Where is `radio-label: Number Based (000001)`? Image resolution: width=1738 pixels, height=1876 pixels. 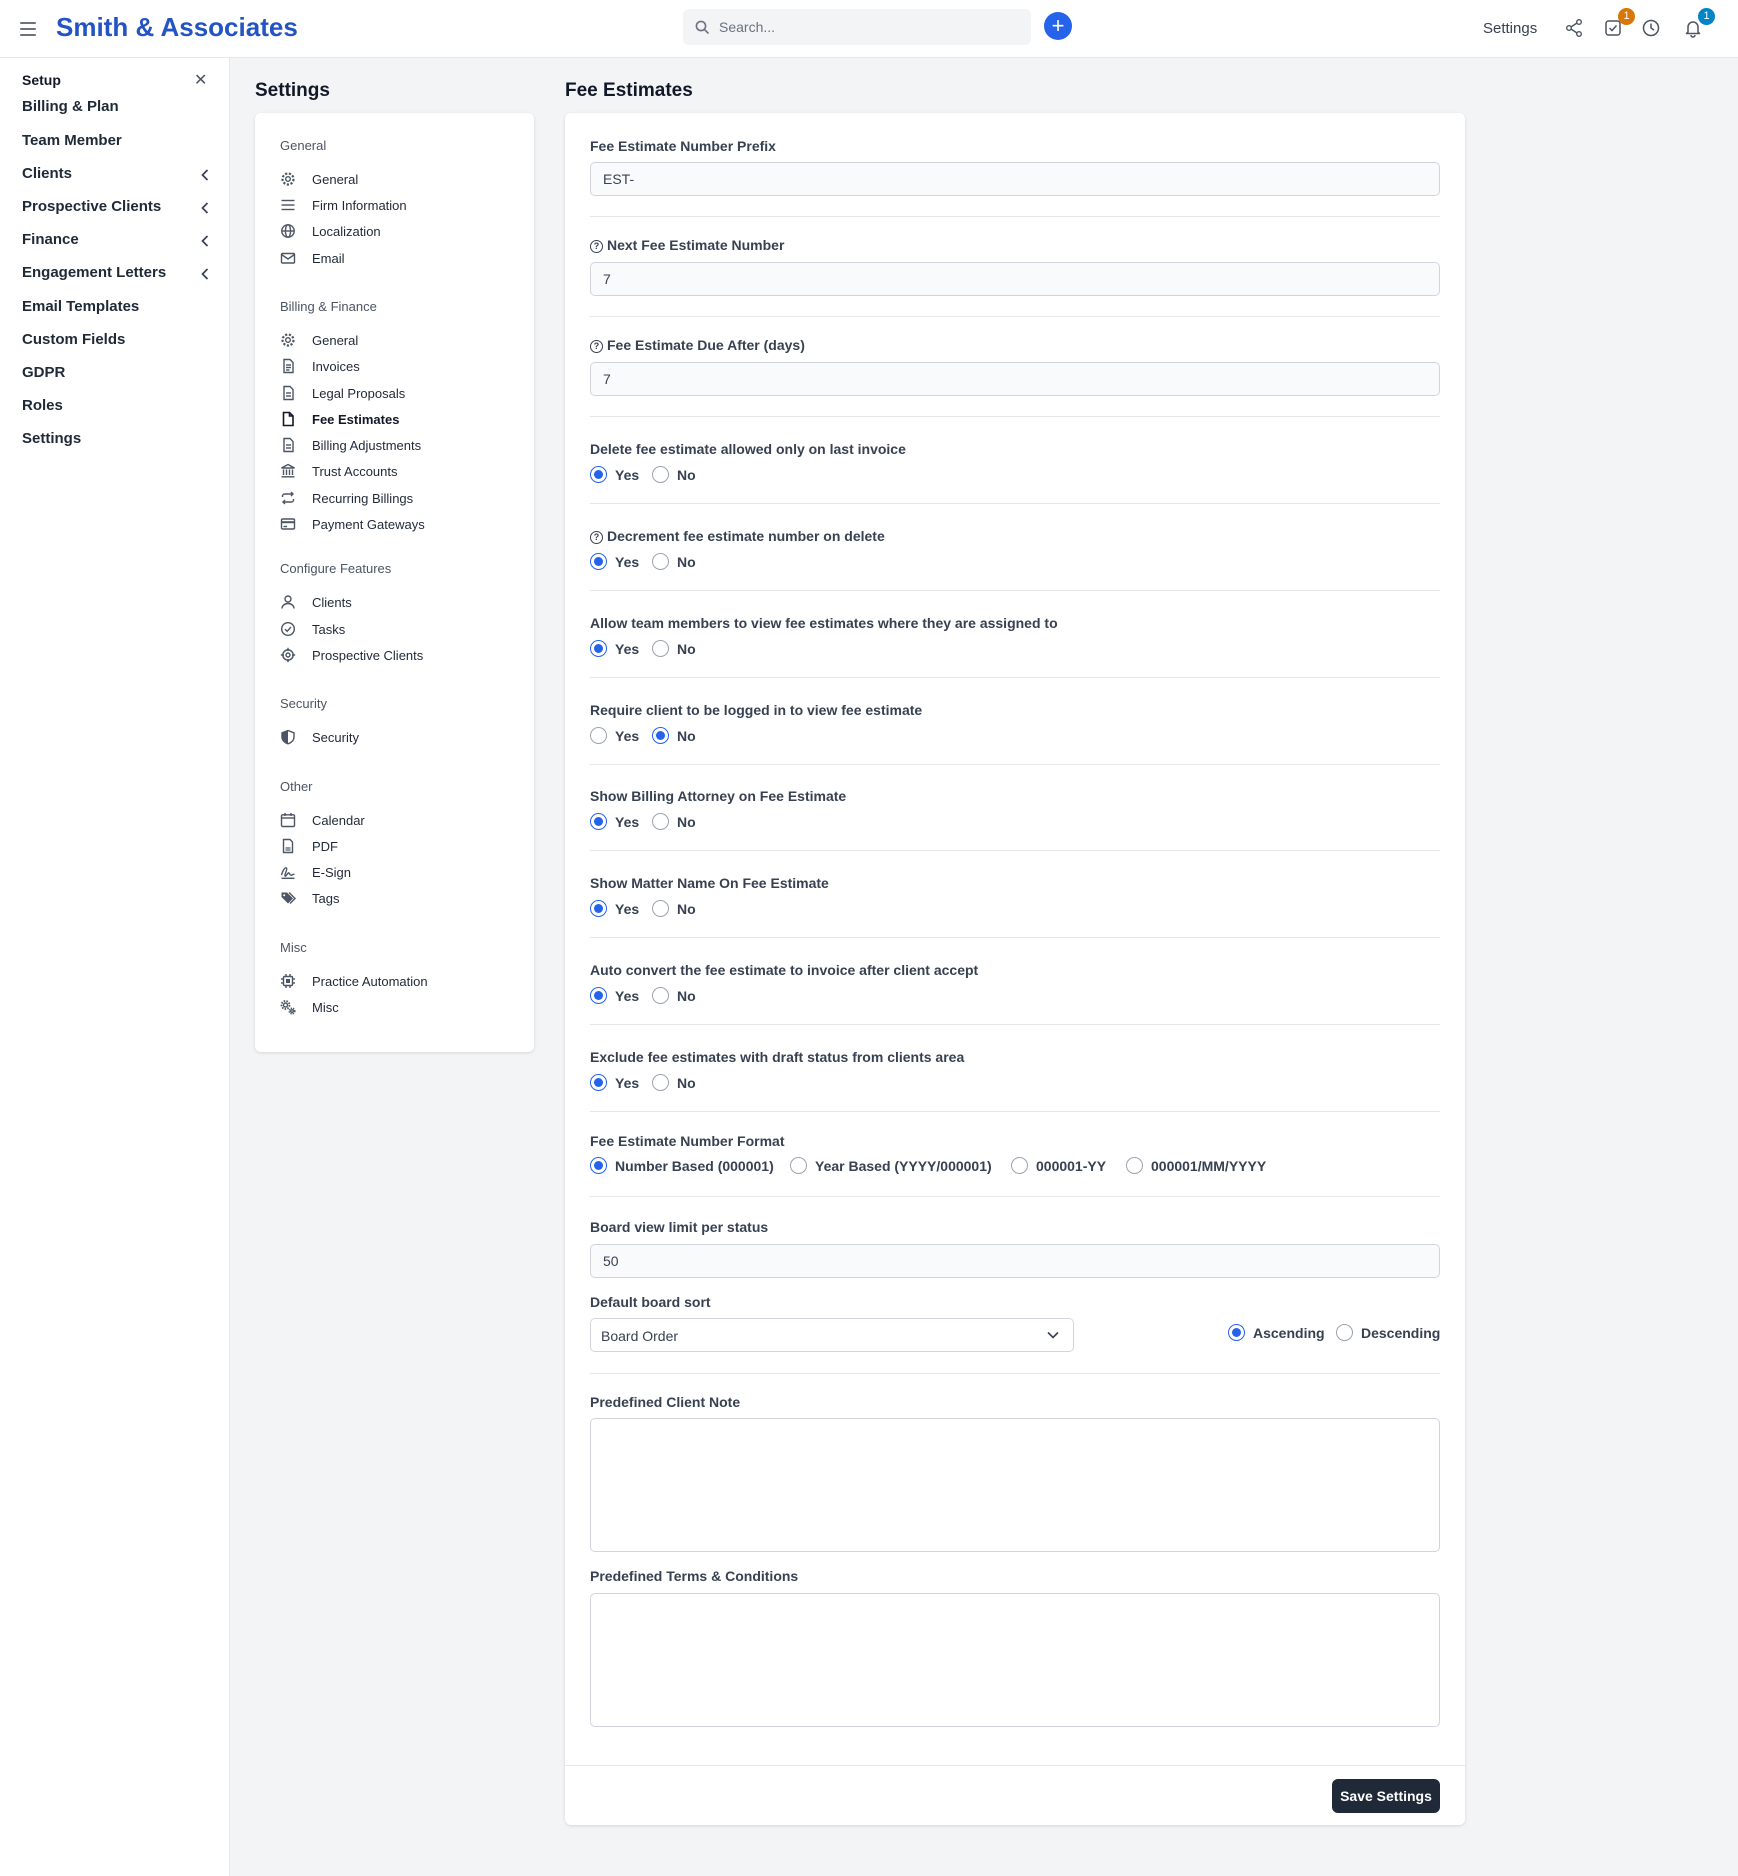 radio-label: Number Based (000001) is located at coordinates (694, 1166).